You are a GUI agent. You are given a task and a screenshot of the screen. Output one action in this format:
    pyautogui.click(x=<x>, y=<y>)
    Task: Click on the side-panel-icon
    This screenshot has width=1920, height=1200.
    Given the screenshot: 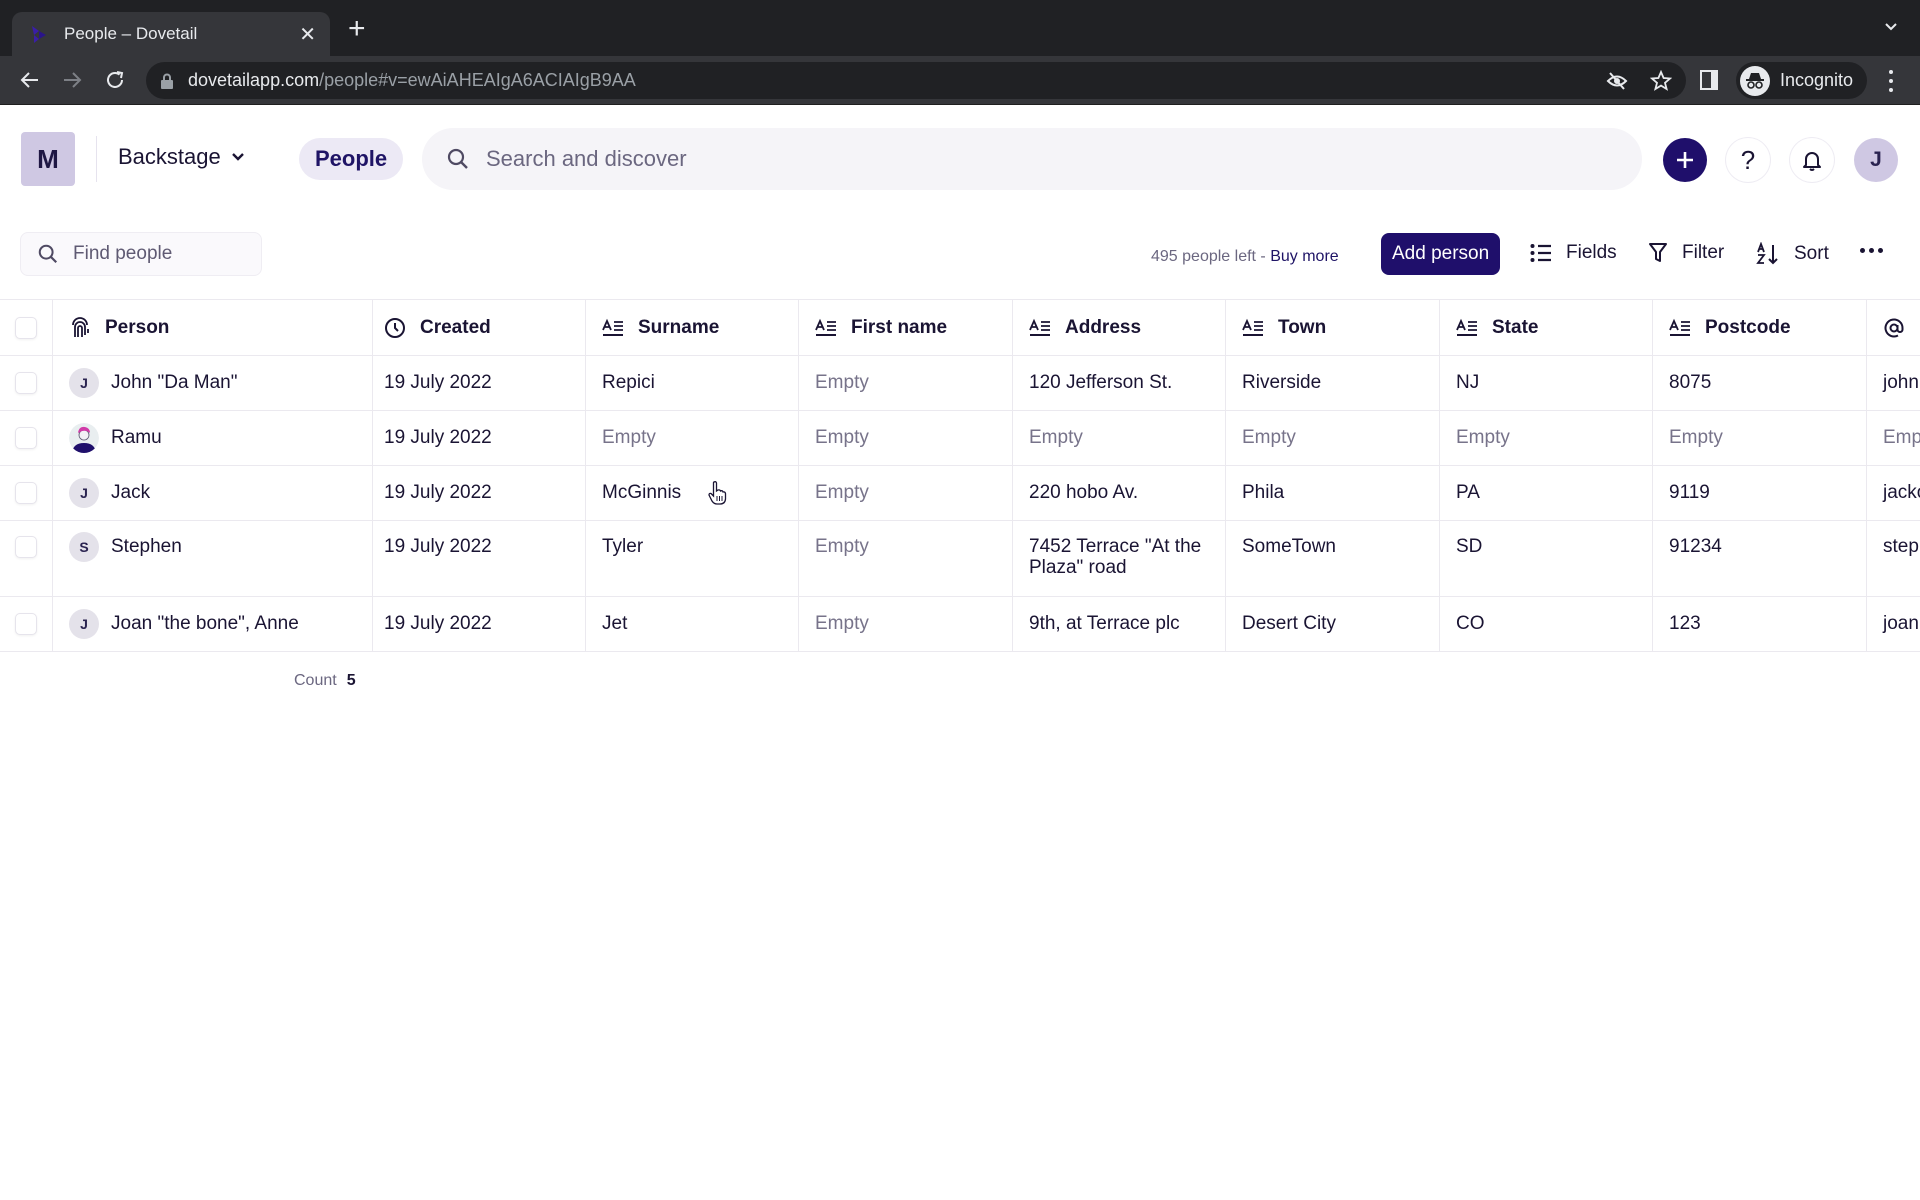 What is the action you would take?
    pyautogui.click(x=1709, y=80)
    